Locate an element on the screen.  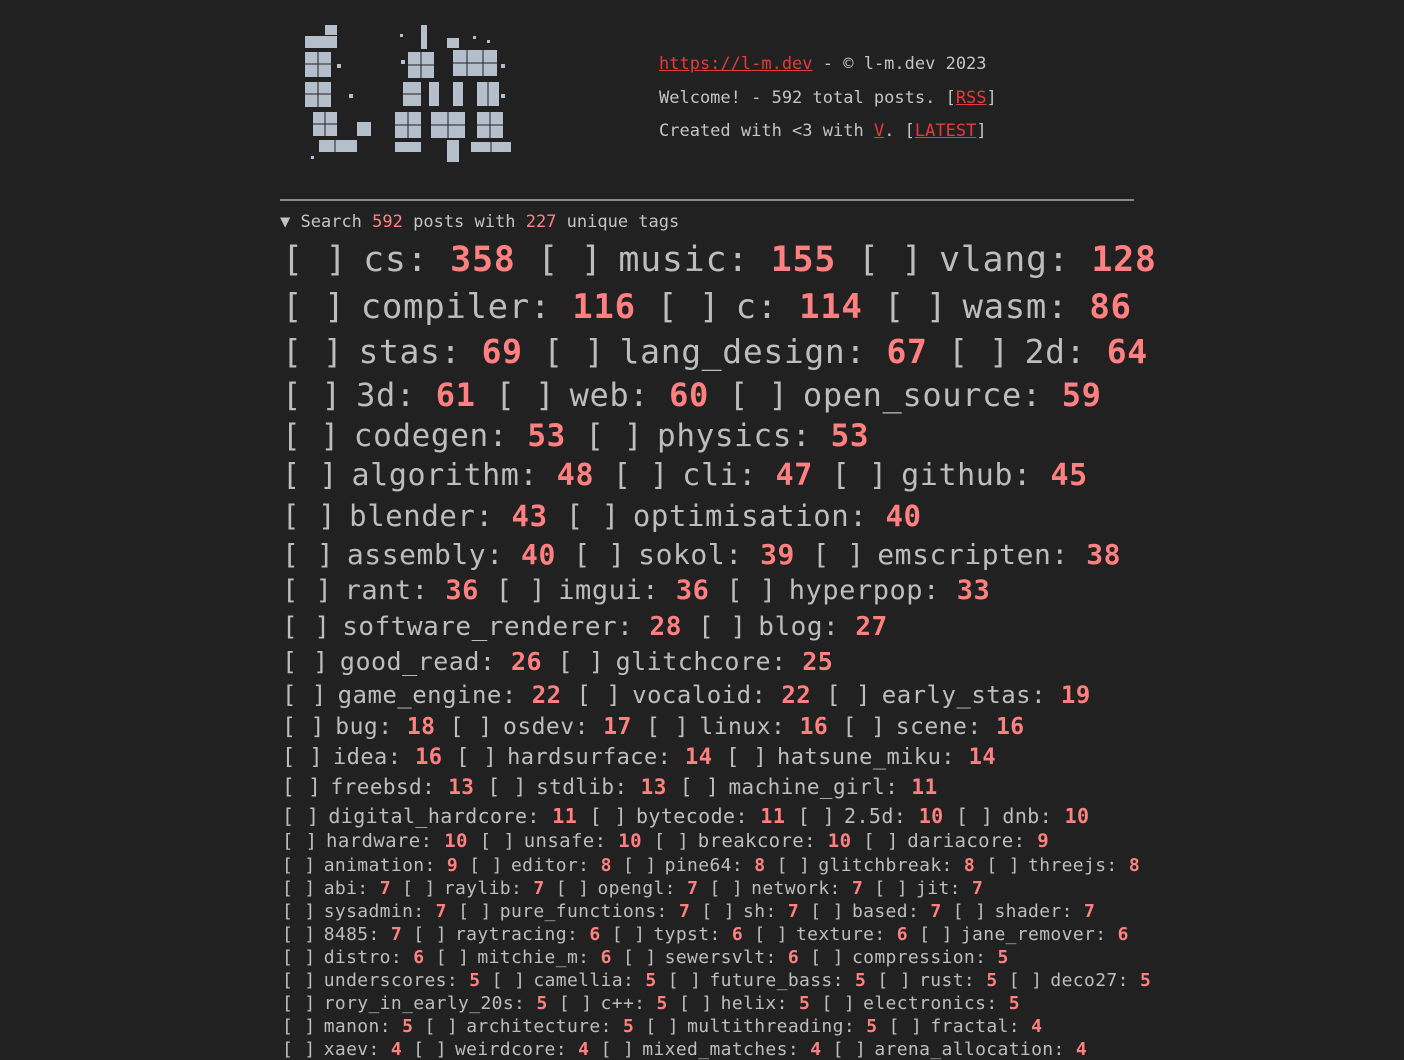
tag-checkbox-dariacore: [ ] dariacore: 9 is located at coordinates (956, 841).